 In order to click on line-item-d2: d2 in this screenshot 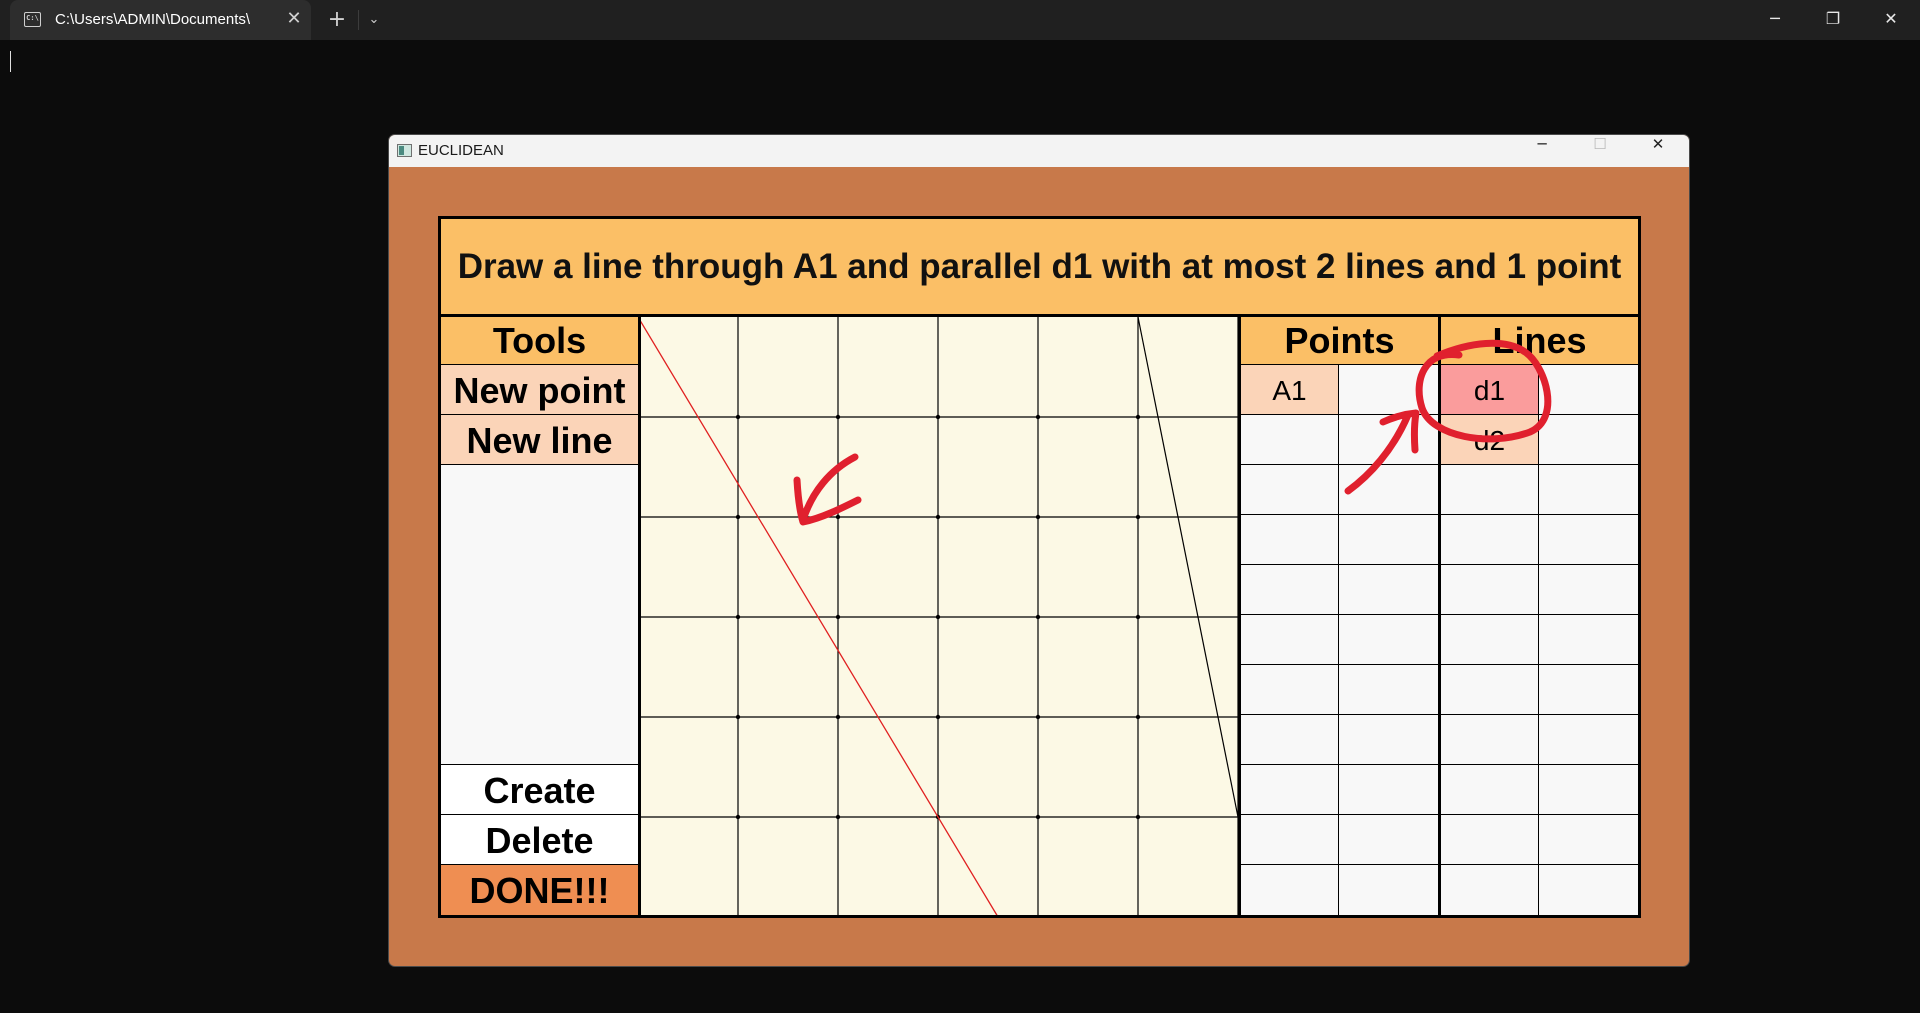, I will do `click(1489, 440)`.